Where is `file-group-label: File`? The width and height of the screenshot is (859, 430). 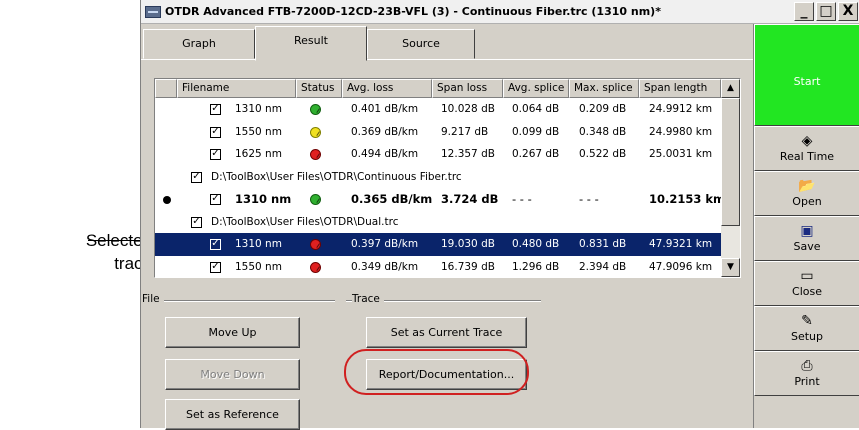 file-group-label: File is located at coordinates (153, 299).